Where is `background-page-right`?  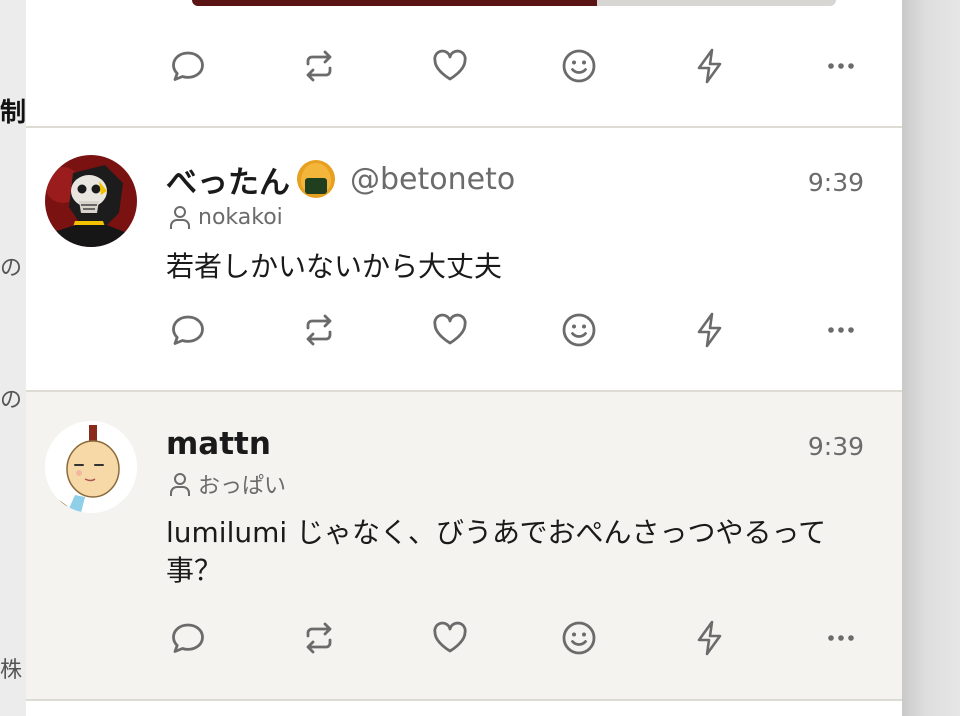 background-page-right is located at coordinates (931, 358).